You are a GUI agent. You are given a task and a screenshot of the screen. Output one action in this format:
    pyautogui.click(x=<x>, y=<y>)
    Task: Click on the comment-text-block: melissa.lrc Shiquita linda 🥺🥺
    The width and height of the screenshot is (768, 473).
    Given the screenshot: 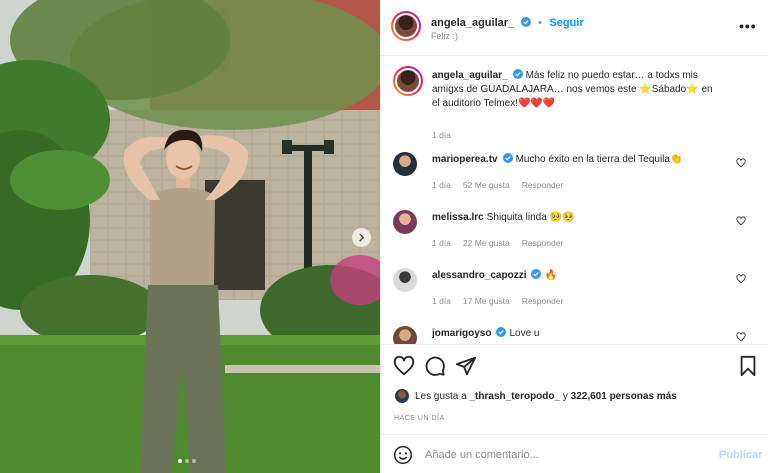 What is the action you would take?
    pyautogui.click(x=577, y=218)
    